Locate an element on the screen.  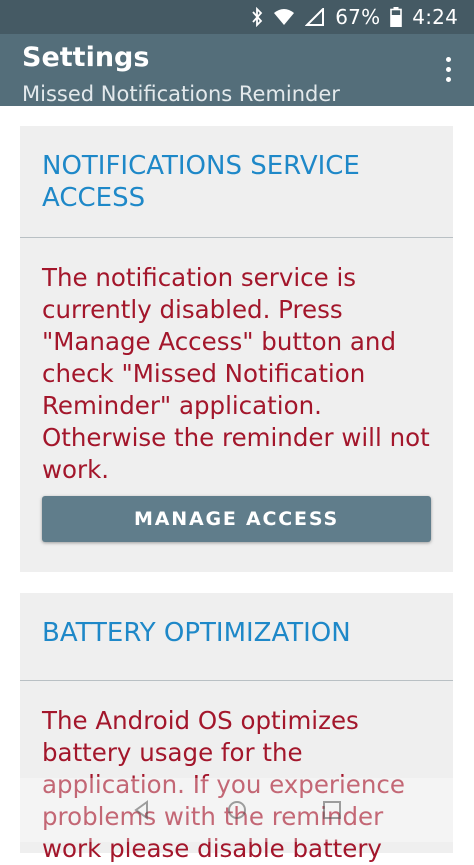
signal-icon is located at coordinates (315, 17).